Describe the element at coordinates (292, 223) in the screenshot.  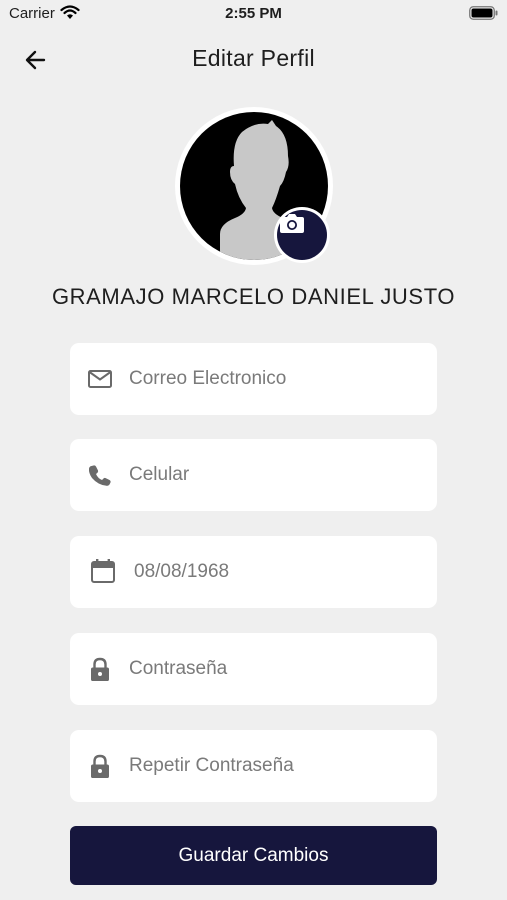
I see `camera-icon` at that location.